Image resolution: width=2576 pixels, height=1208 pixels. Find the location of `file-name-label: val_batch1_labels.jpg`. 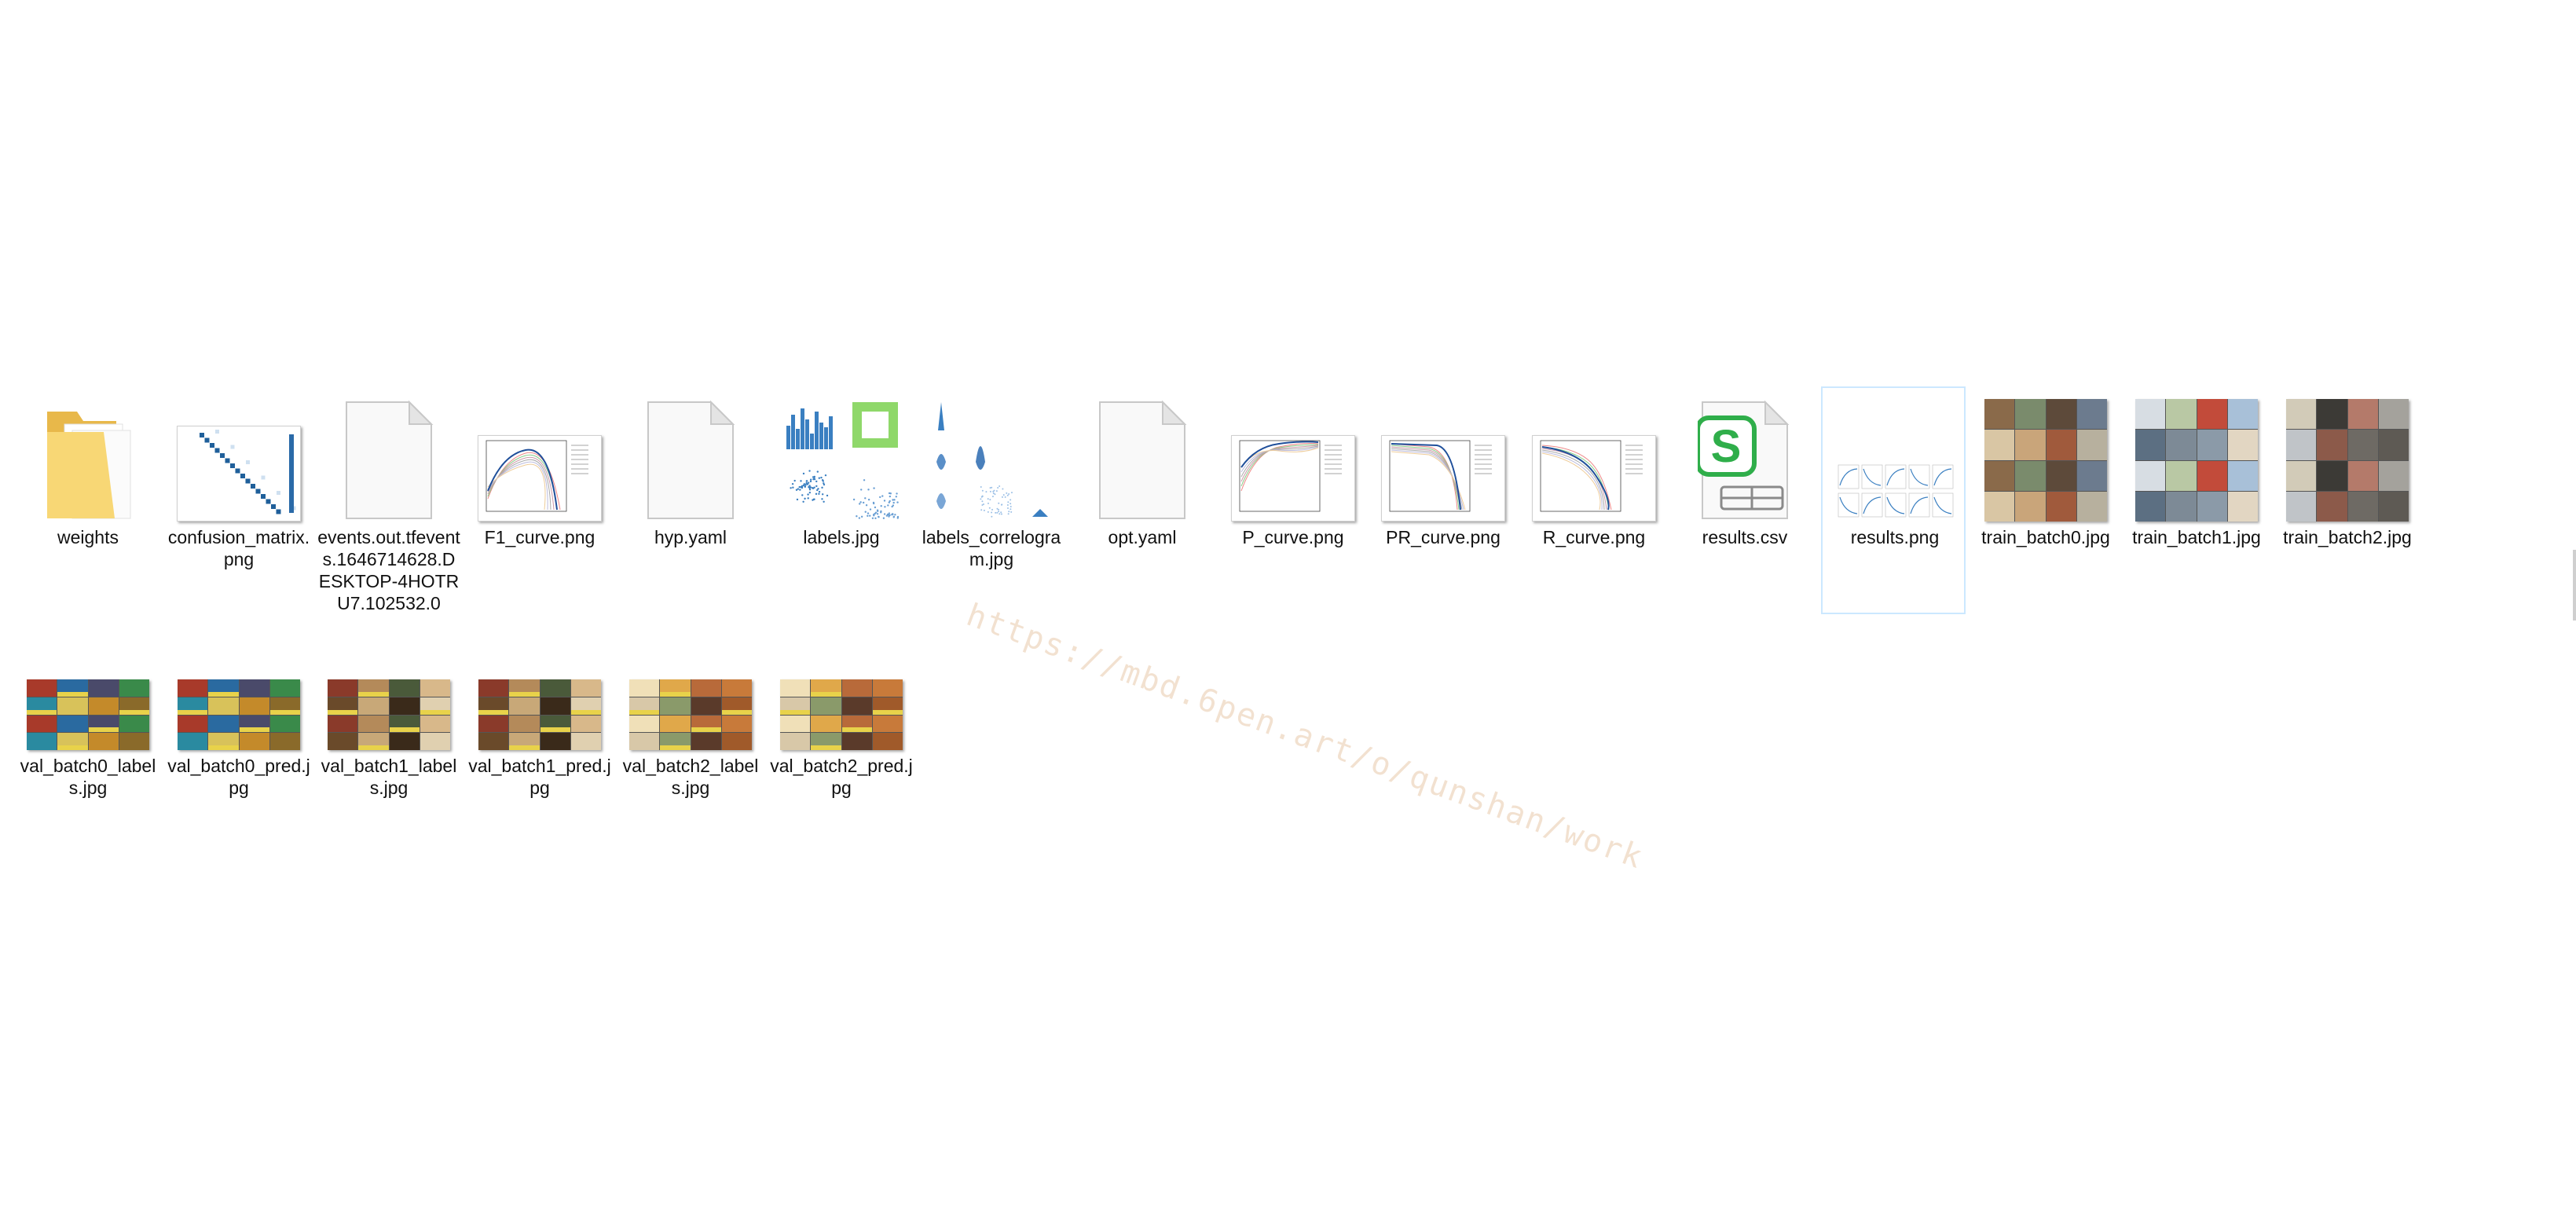

file-name-label: val_batch1_labels.jpg is located at coordinates (389, 777).